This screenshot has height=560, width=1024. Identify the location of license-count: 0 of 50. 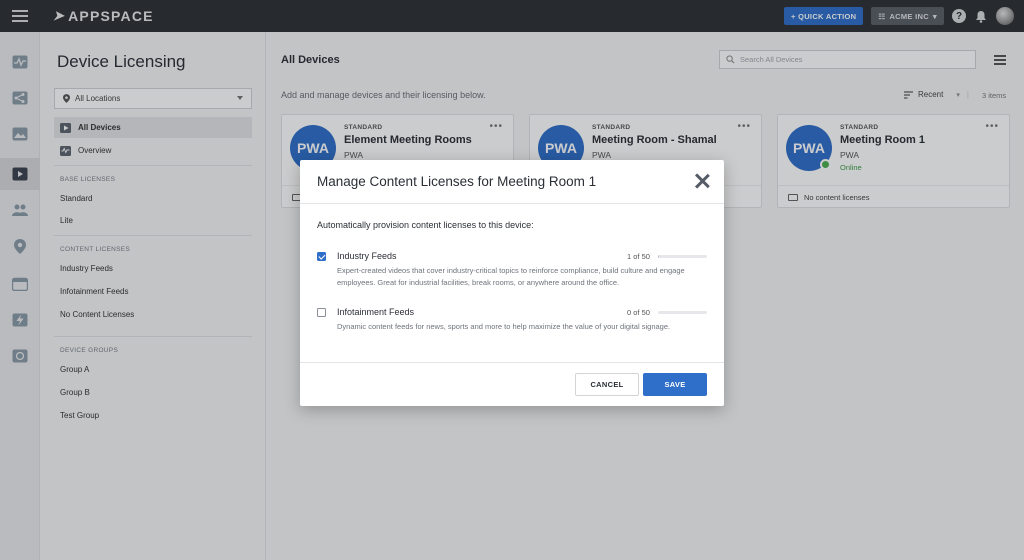
(638, 312).